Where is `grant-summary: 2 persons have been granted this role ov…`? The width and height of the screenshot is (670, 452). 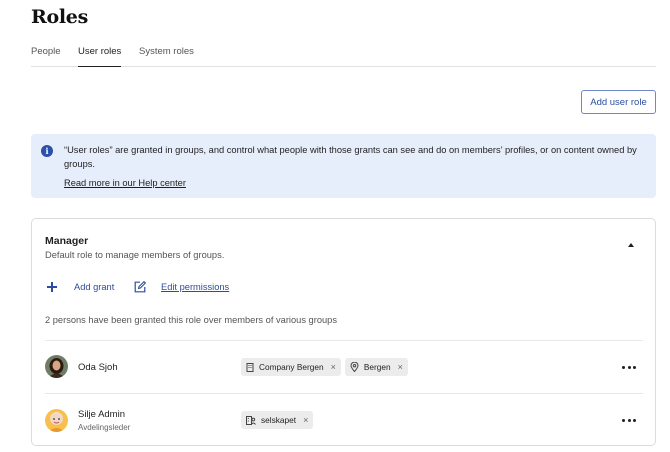
grant-summary: 2 persons have been granted this role ov… is located at coordinates (191, 320).